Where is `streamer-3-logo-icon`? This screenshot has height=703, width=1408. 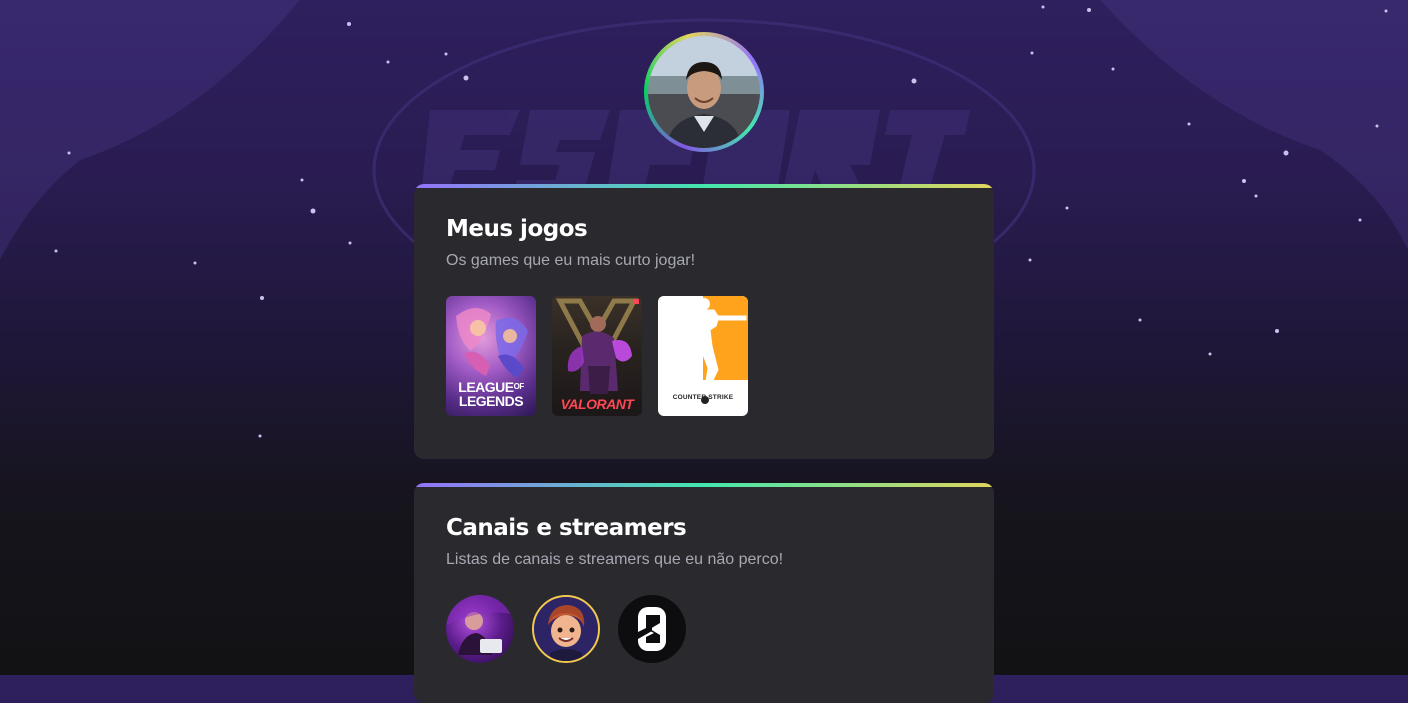
streamer-3-logo-icon is located at coordinates (649, 629).